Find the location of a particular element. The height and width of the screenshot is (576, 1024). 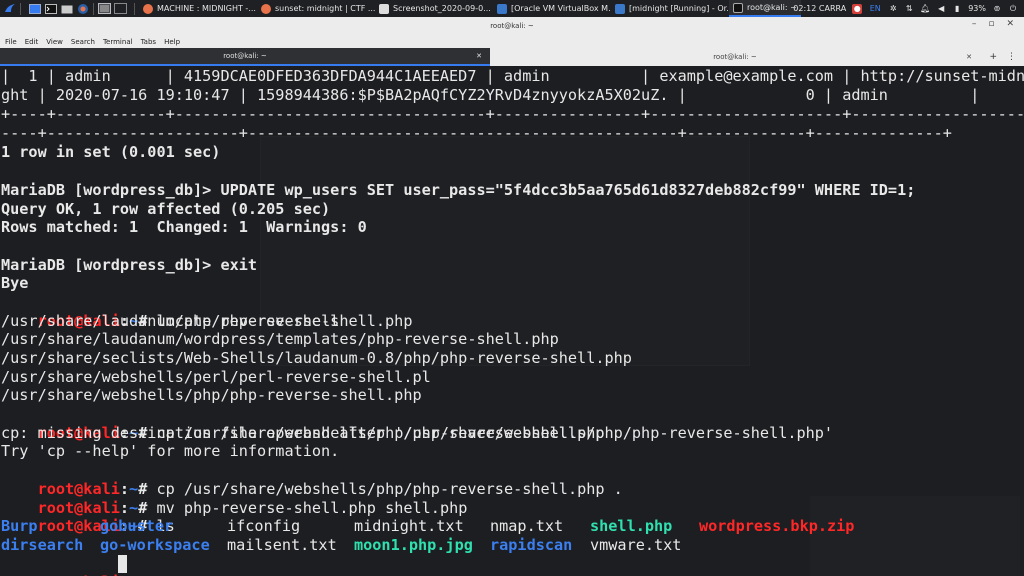

network-icon: ⇅ is located at coordinates (909, 9).